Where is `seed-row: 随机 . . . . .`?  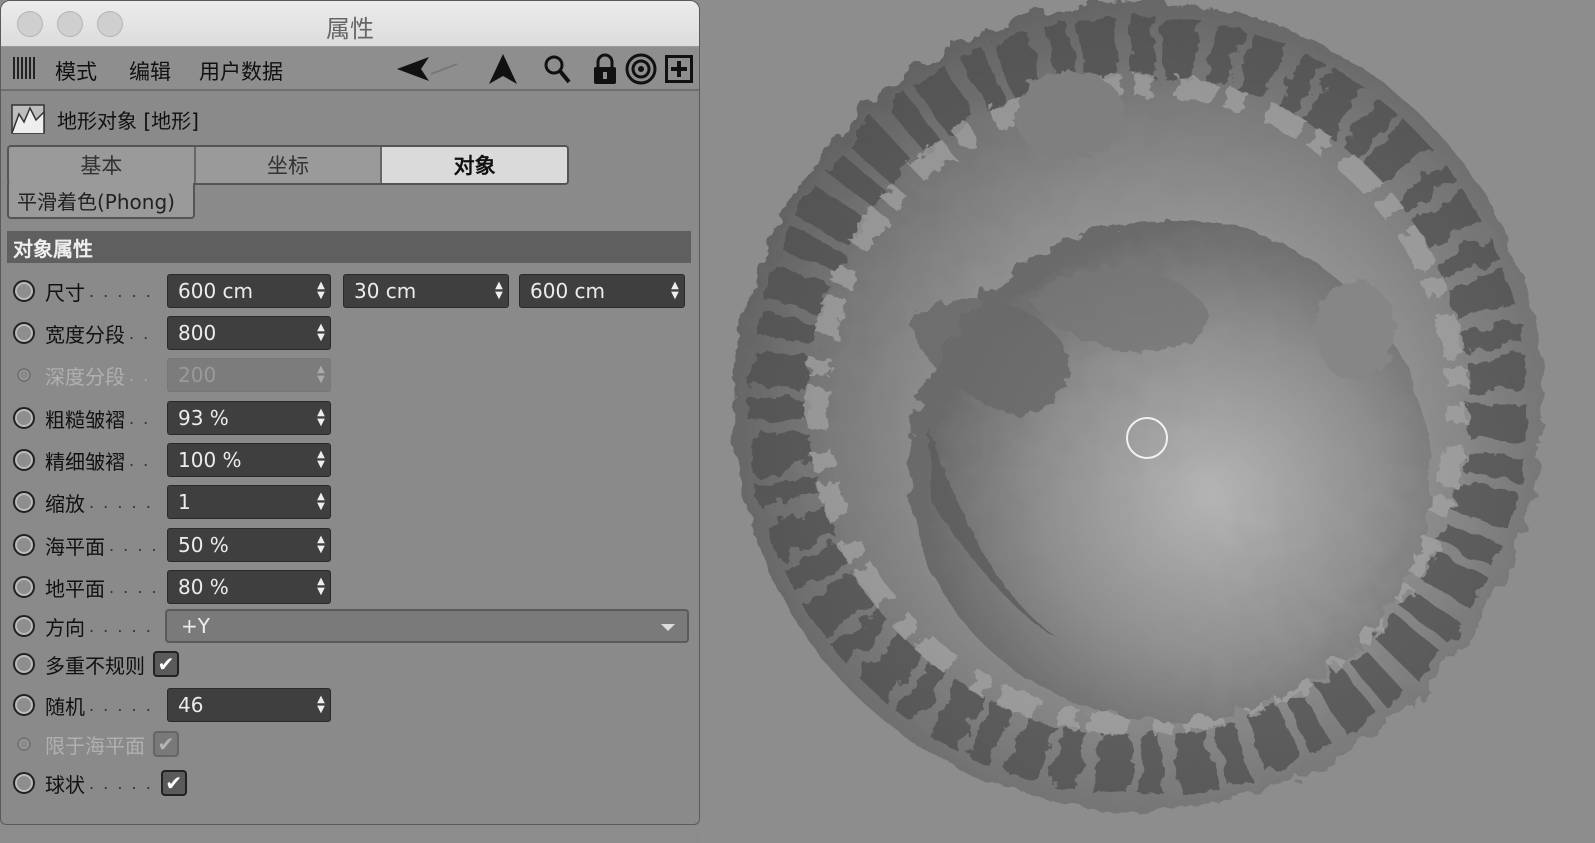
seed-row: 随机 . . . . . is located at coordinates (83, 705).